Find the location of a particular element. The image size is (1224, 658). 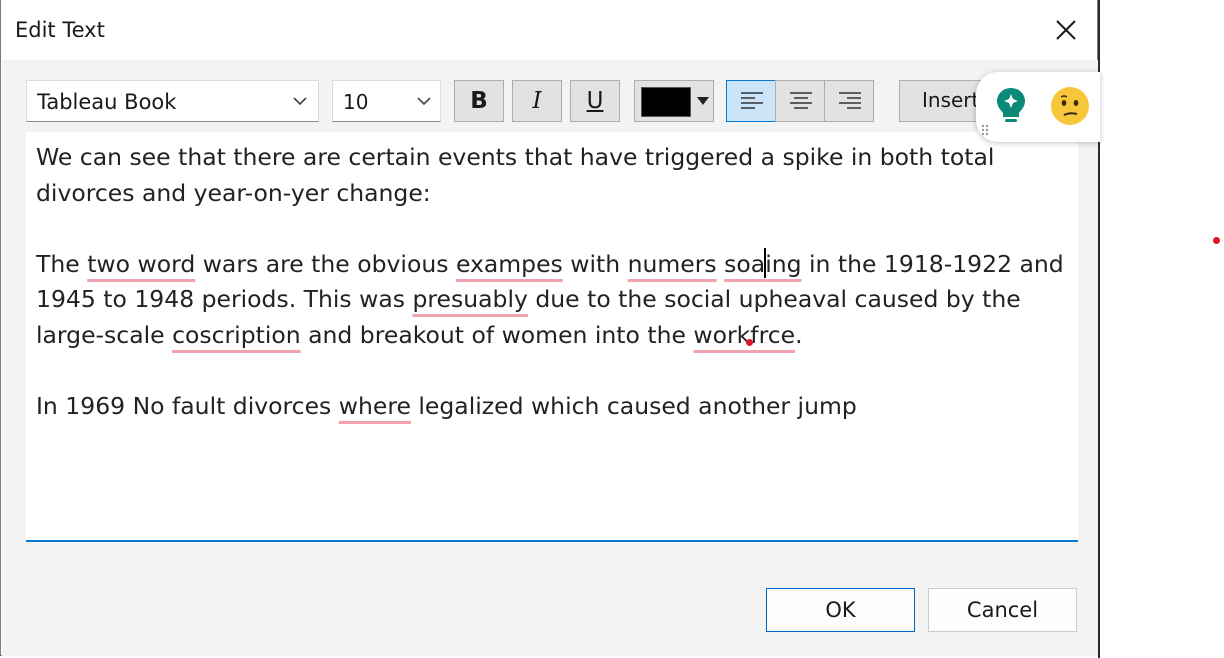

misspelled-word: two word is located at coordinates (141, 264).